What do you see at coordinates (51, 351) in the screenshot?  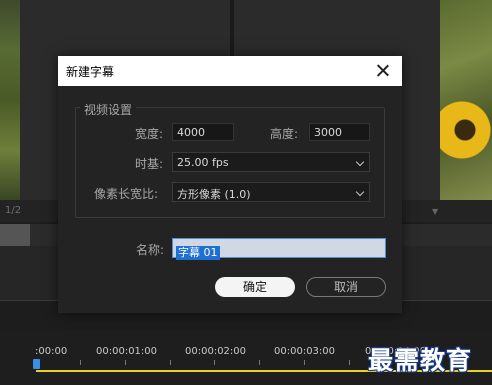 I see `timecode-label: :00:00` at bounding box center [51, 351].